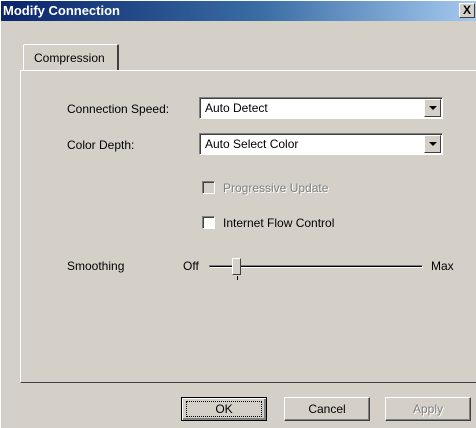  Describe the element at coordinates (276, 188) in the screenshot. I see `progressive-update-label: Progressive Update` at that location.